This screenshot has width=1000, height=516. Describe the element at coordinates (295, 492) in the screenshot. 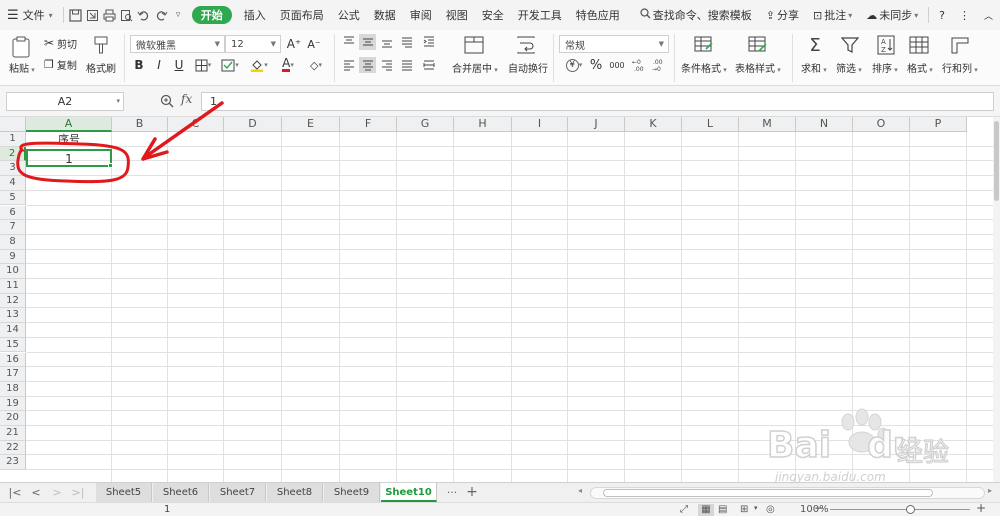

I see `sheet-tab-sheet8: Sheet8` at that location.